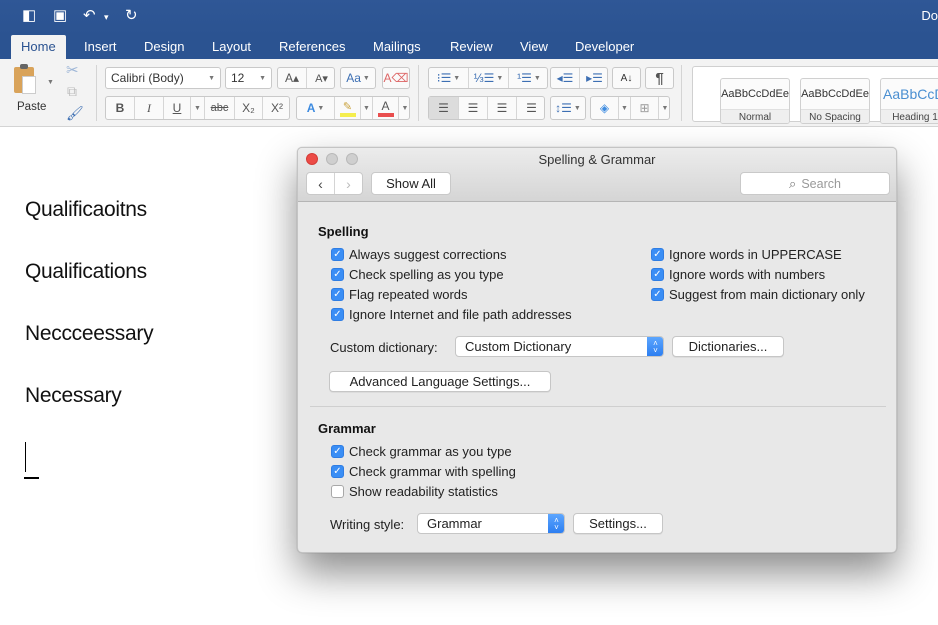 The width and height of the screenshot is (938, 625). What do you see at coordinates (32, 92) in the screenshot?
I see `paste-button: ▼ Paste` at bounding box center [32, 92].